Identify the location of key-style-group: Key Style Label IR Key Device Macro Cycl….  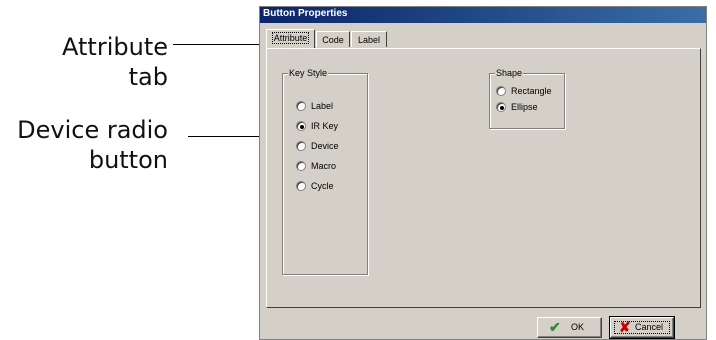
(325, 171).